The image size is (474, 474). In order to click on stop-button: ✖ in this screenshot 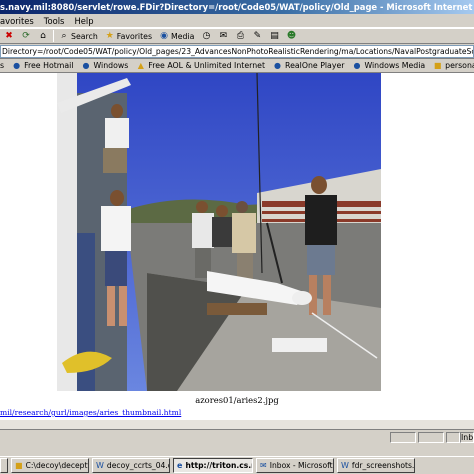, I will do `click(9, 36)`.